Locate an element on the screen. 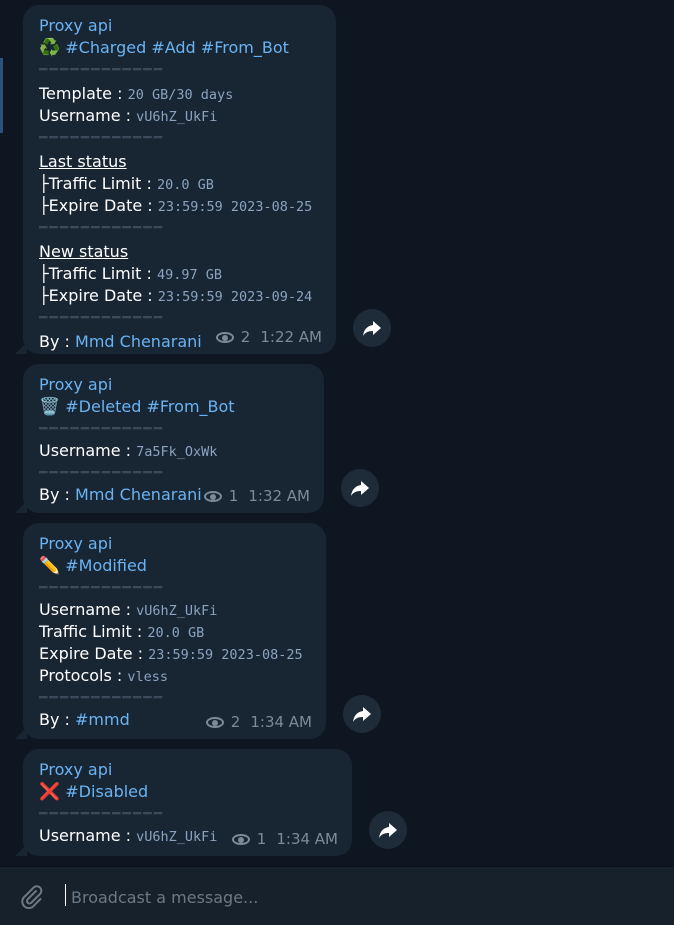 This screenshot has width=674, height=925. last-traffic-row: ├Traffic Limit : 20.0 GB is located at coordinates (179, 184).